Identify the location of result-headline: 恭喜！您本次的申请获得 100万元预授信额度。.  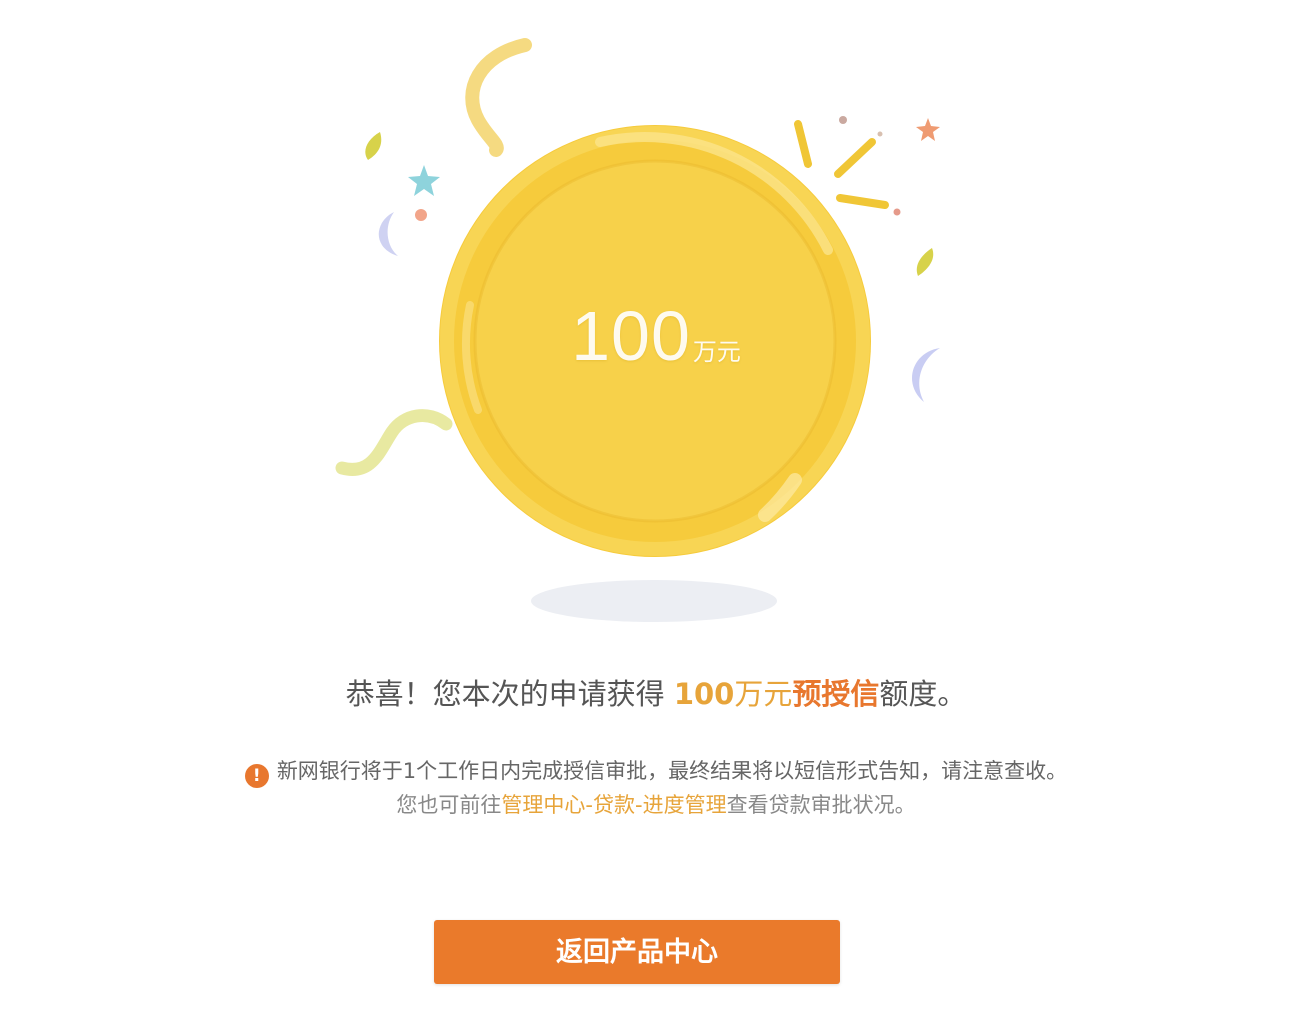
(656, 694).